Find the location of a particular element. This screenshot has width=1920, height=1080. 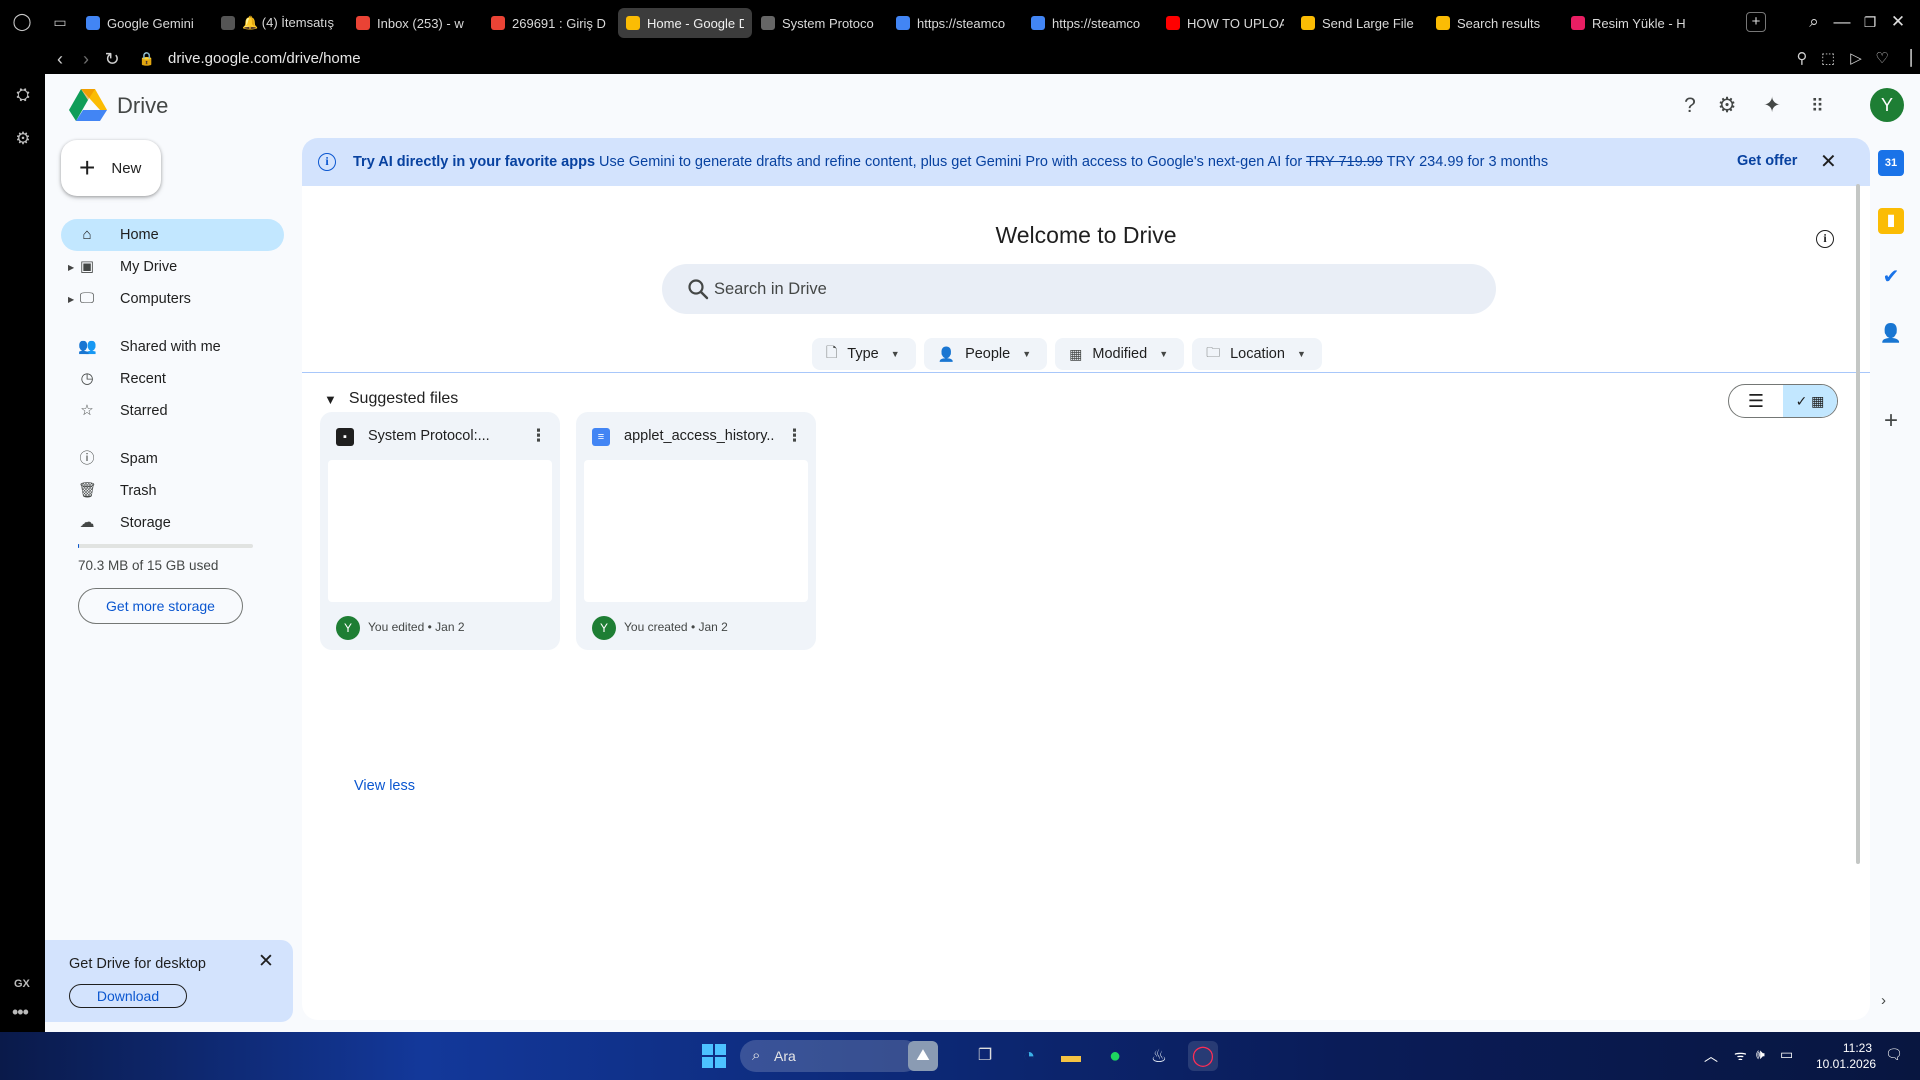

player-icon: ▷ is located at coordinates (1856, 59).